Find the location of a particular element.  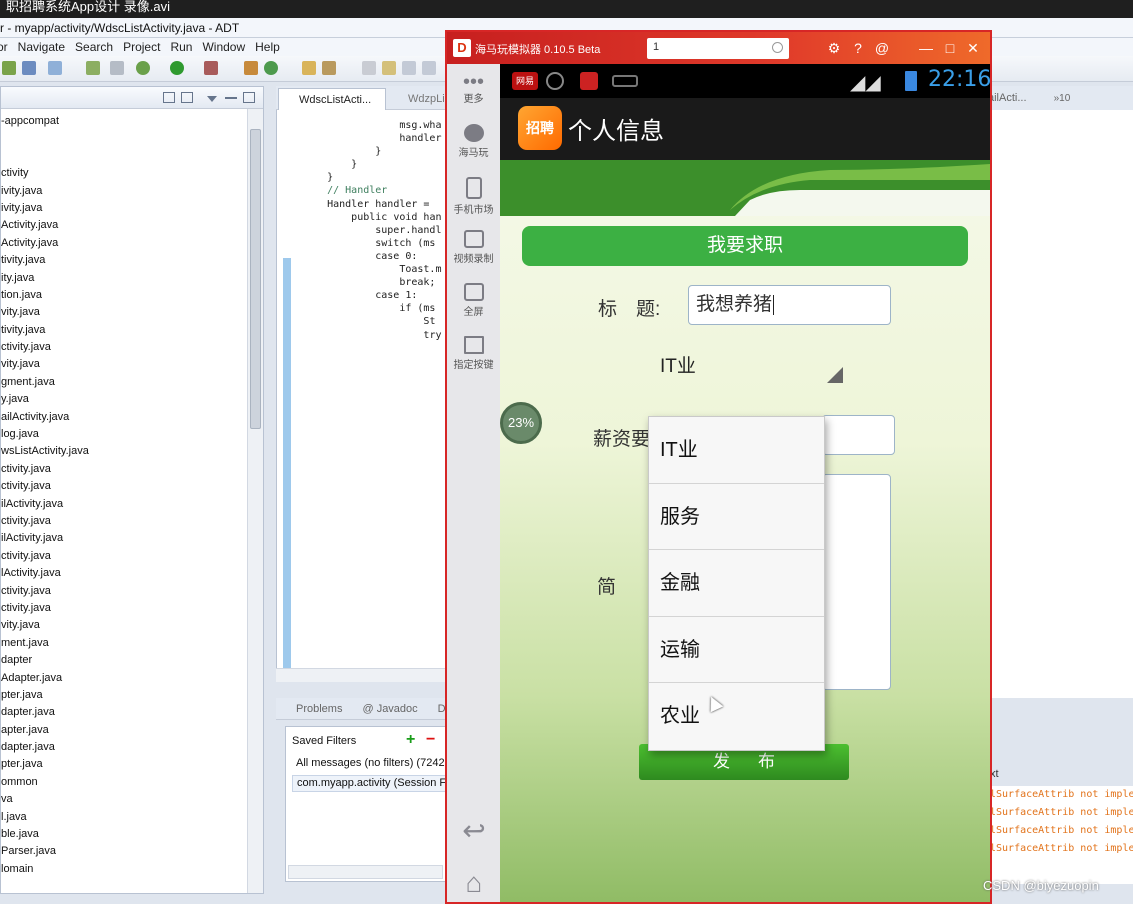

help-icon: ? is located at coordinates (858, 48).